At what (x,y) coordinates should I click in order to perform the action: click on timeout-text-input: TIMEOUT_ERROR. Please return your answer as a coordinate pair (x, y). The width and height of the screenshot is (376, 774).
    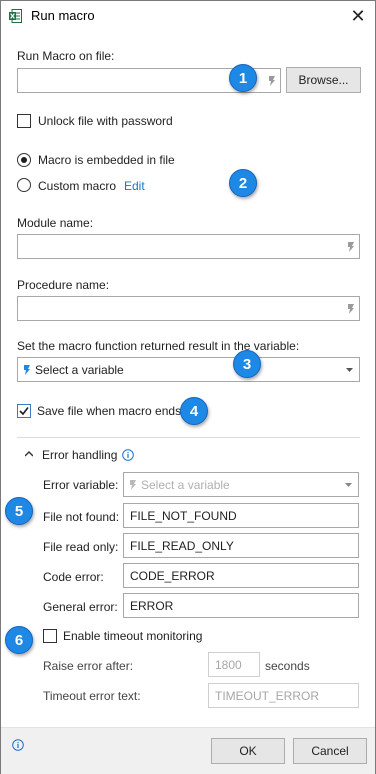
    Looking at the image, I should click on (283, 695).